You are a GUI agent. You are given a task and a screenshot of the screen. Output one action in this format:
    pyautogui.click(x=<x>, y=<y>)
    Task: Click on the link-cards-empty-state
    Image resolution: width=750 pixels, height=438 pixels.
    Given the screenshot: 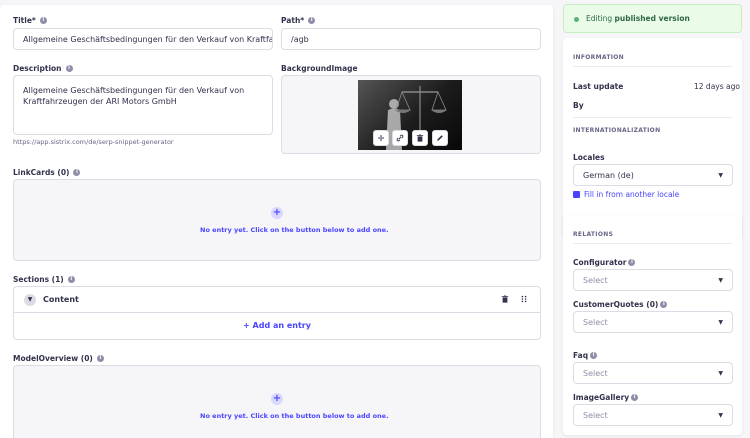 What is the action you would take?
    pyautogui.click(x=277, y=220)
    